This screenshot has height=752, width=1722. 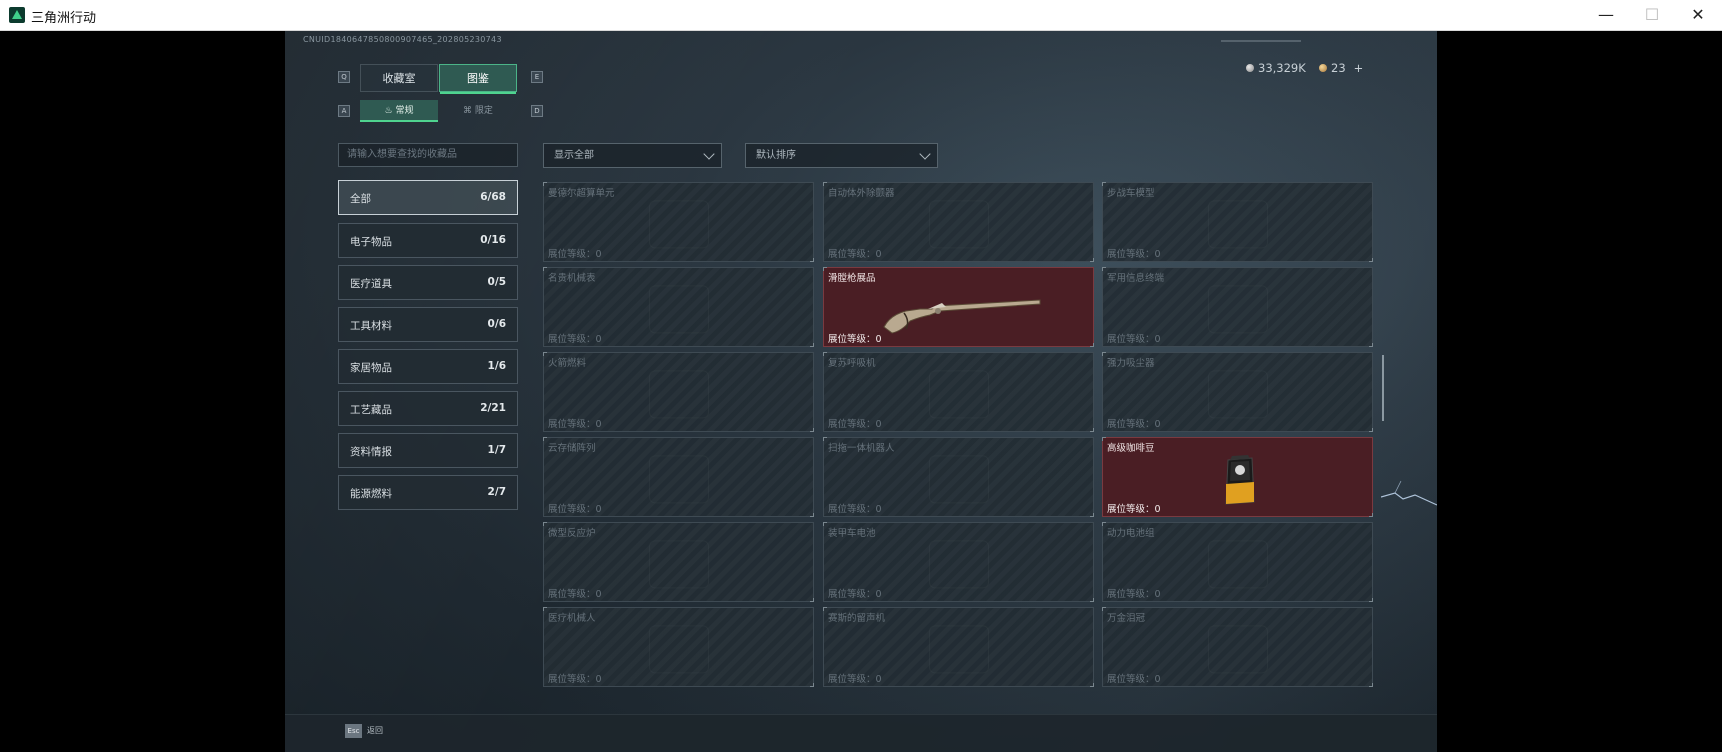 What do you see at coordinates (344, 77) in the screenshot?
I see `key-hint-q: Q` at bounding box center [344, 77].